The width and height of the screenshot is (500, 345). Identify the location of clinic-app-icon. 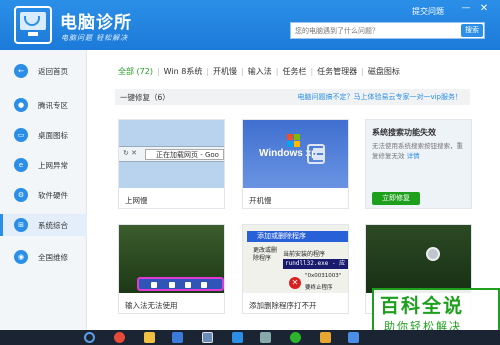
(237, 337).